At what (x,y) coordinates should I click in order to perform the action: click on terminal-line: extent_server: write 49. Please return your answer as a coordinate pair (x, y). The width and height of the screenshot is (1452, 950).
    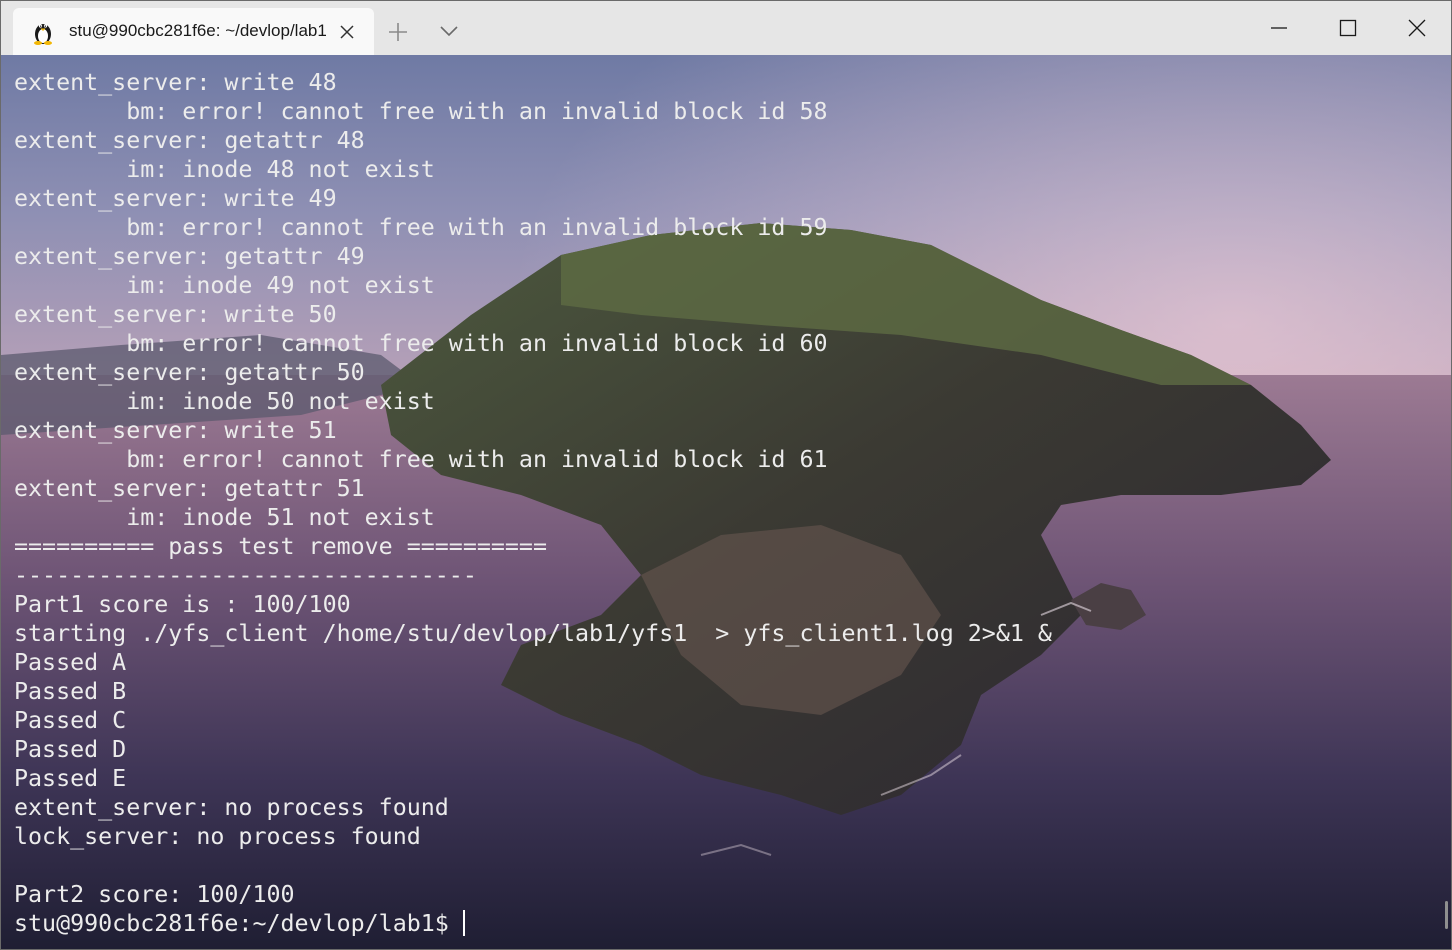
    Looking at the image, I should click on (175, 198).